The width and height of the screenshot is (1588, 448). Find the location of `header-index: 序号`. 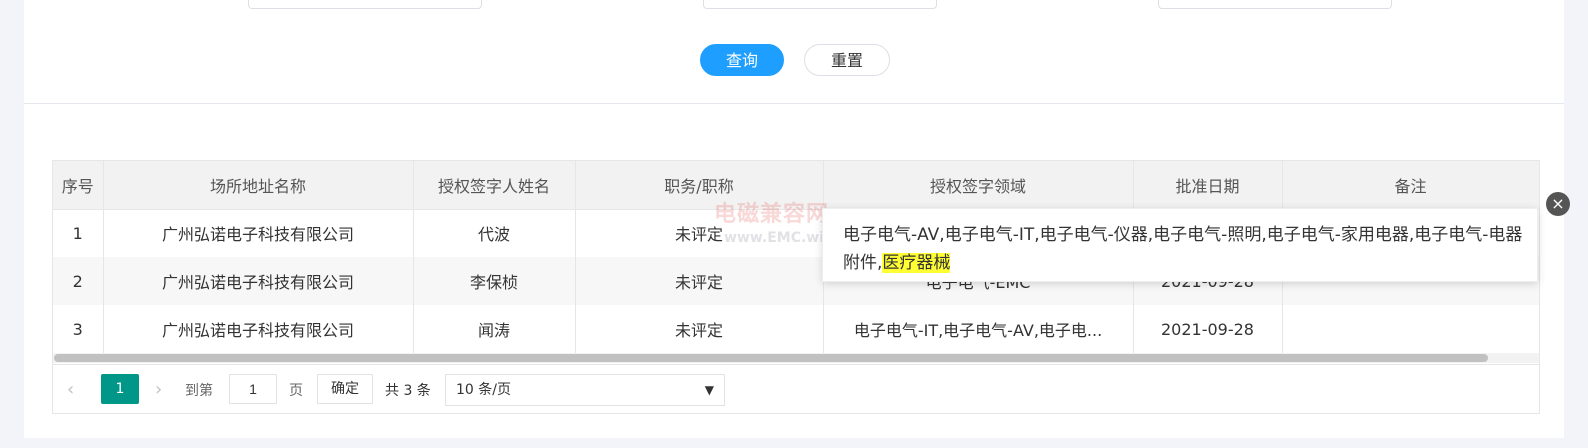

header-index: 序号 is located at coordinates (78, 185).